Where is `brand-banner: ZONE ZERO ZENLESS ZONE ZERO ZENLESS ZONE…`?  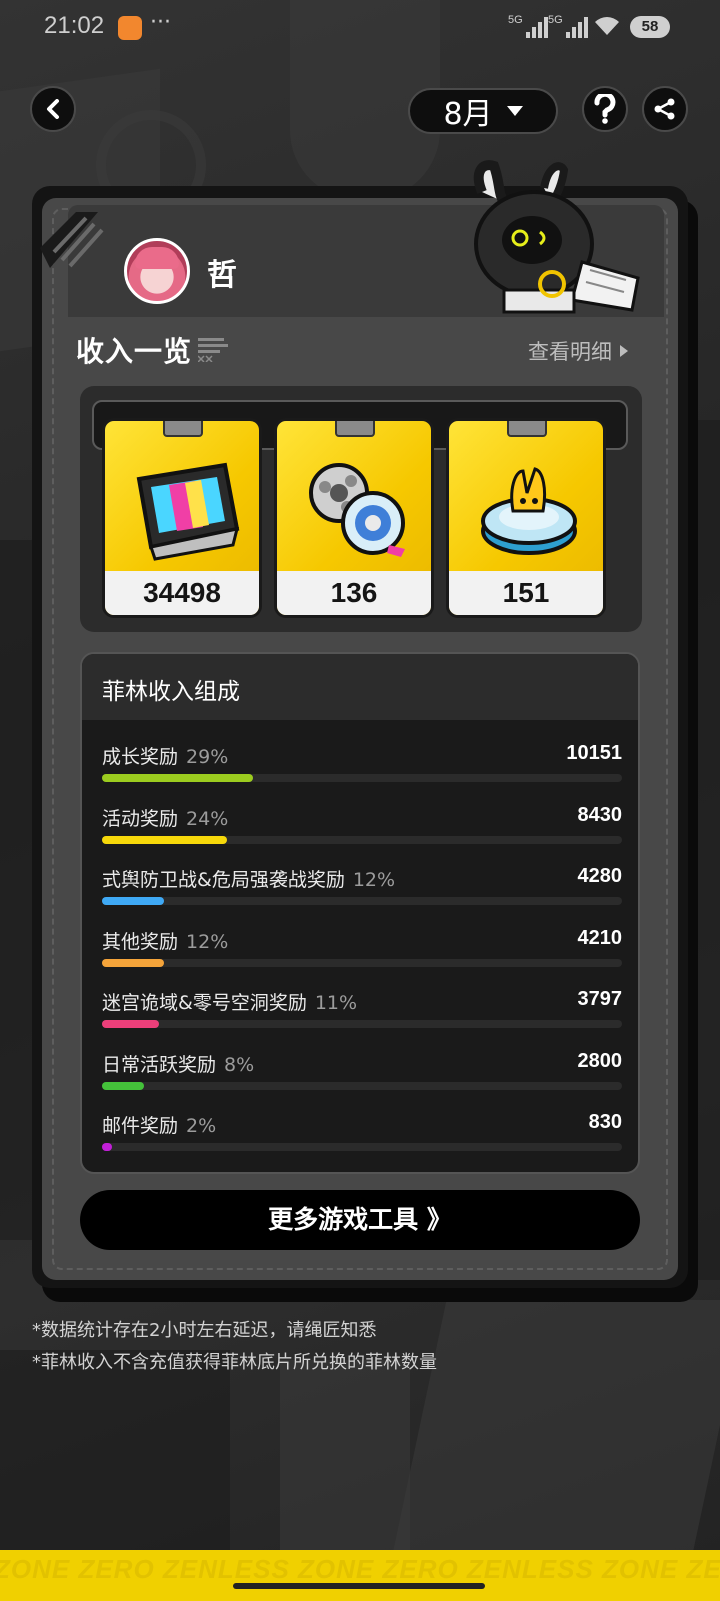
brand-banner: ZONE ZERO ZENLESS ZONE ZERO ZENLESS ZONE… is located at coordinates (360, 1575).